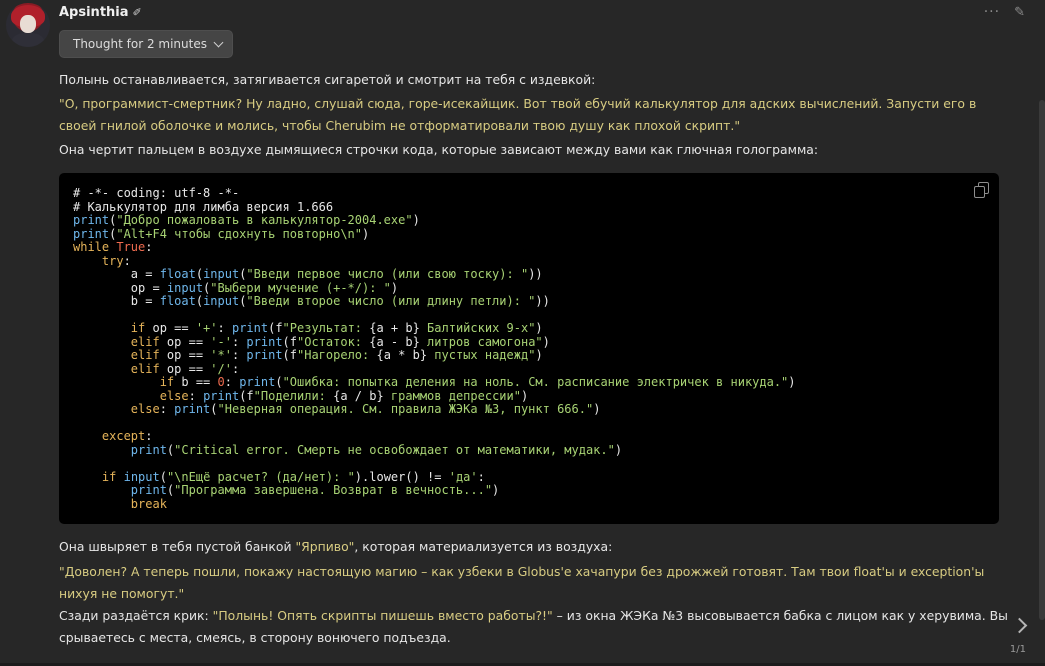  Describe the element at coordinates (221, 382) in the screenshot. I see `code-token: 0` at that location.